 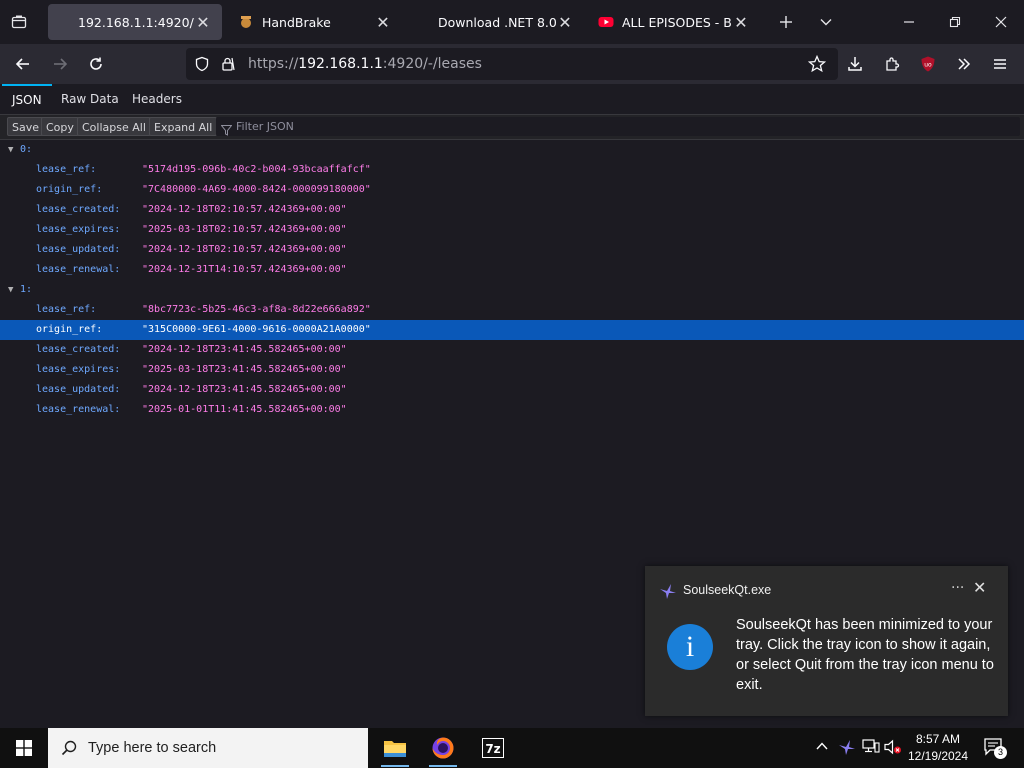 I want to click on soulseek-bird-icon, so click(x=668, y=593).